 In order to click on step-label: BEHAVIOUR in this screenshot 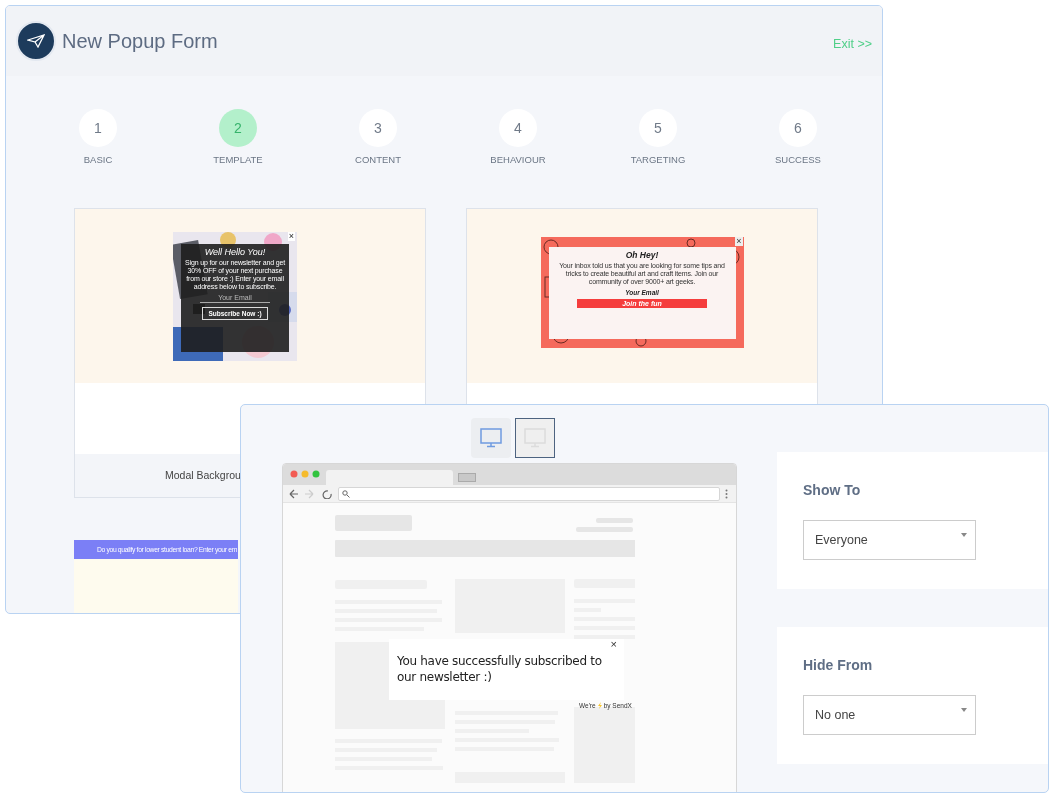, I will do `click(518, 159)`.